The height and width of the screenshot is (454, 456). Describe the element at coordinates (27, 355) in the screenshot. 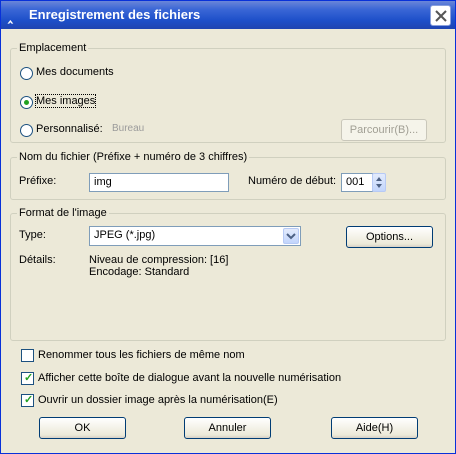

I see `rename-checkbox` at that location.